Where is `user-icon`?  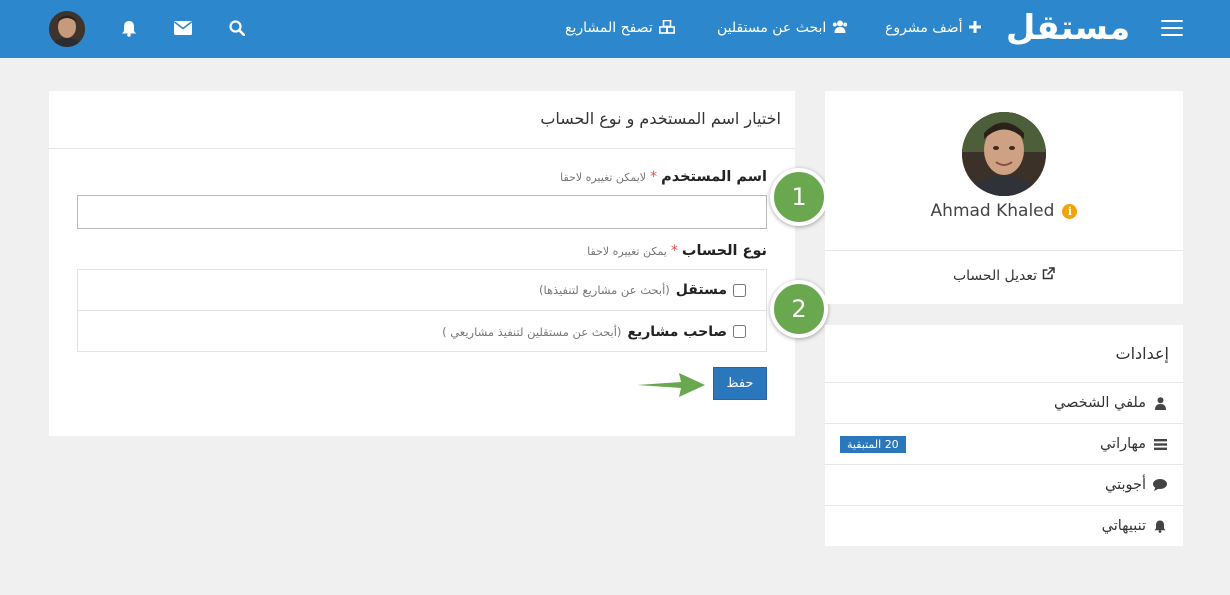
user-icon is located at coordinates (1160, 403).